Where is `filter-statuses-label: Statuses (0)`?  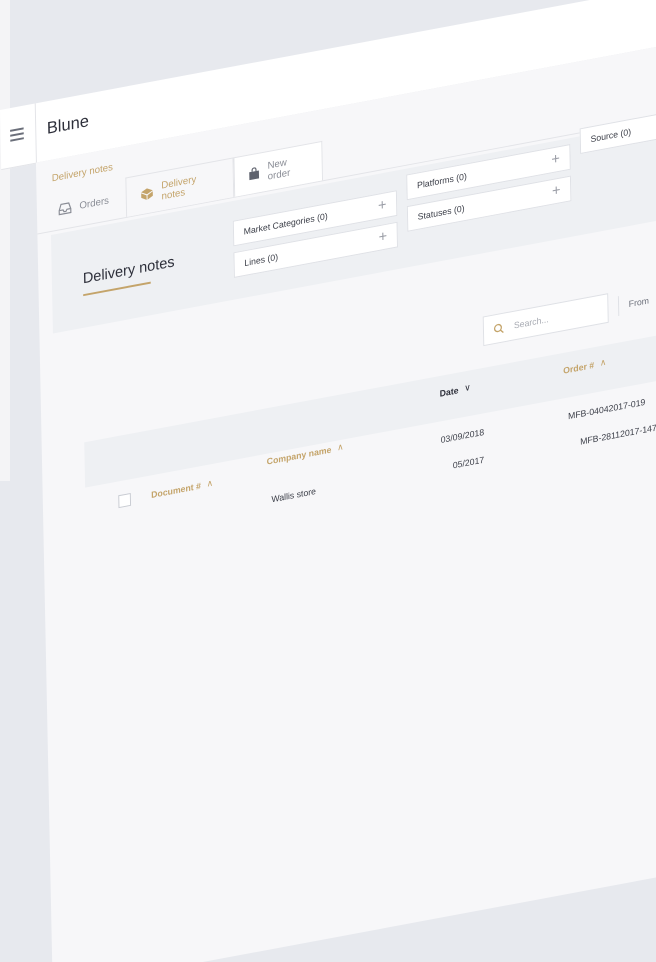 filter-statuses-label: Statuses (0) is located at coordinates (441, 212).